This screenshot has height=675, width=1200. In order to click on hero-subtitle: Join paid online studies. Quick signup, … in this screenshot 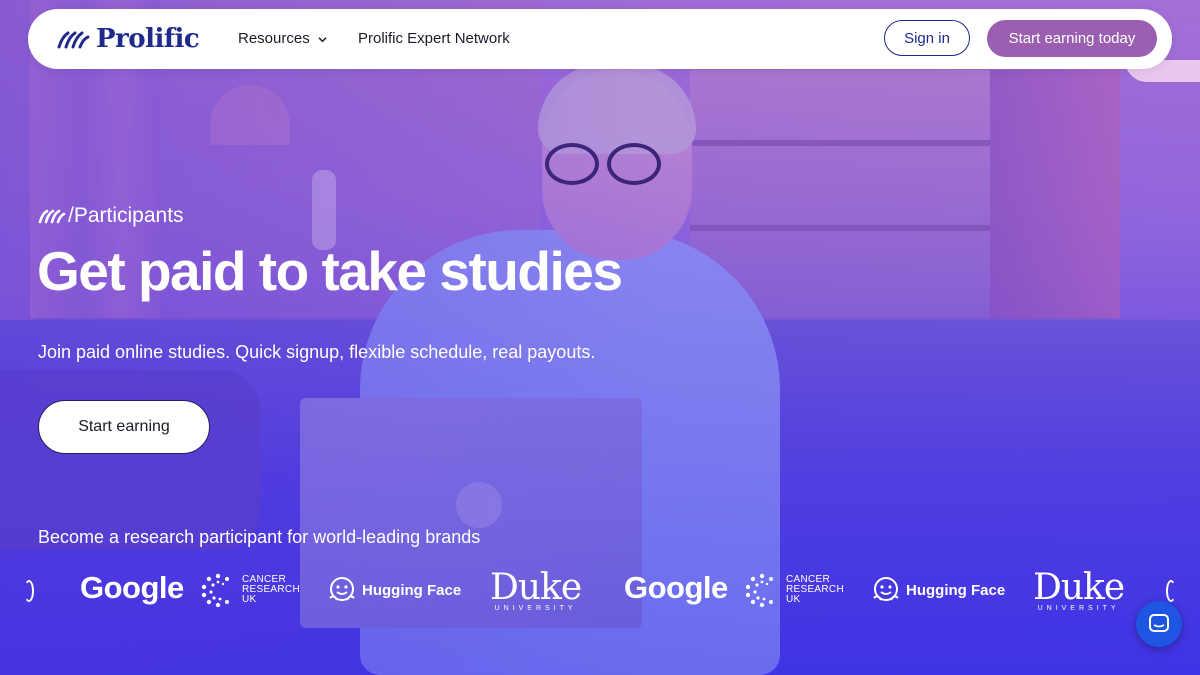, I will do `click(317, 352)`.